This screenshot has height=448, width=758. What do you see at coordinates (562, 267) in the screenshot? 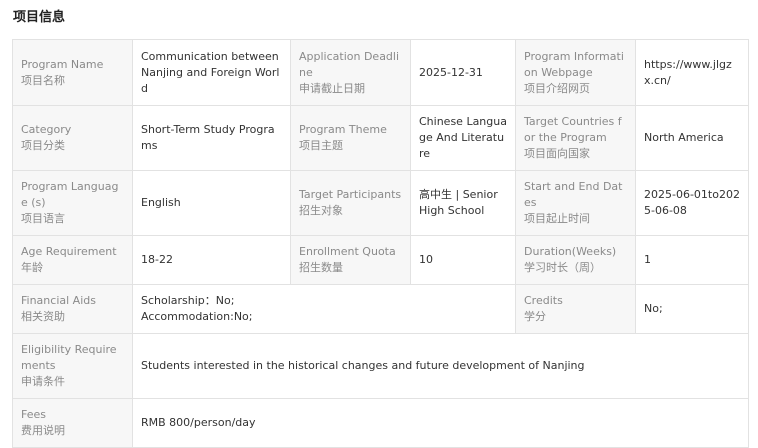
I see `label-zh: 学习时长（周）` at bounding box center [562, 267].